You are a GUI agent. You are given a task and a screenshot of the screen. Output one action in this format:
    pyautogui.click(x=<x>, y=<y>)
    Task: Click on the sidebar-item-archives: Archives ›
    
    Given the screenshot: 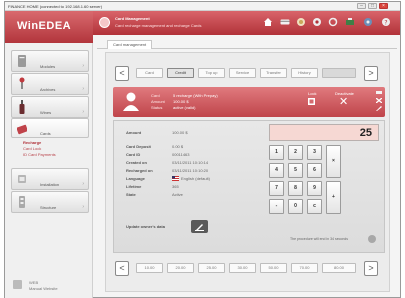 What is the action you would take?
    pyautogui.click(x=50, y=84)
    